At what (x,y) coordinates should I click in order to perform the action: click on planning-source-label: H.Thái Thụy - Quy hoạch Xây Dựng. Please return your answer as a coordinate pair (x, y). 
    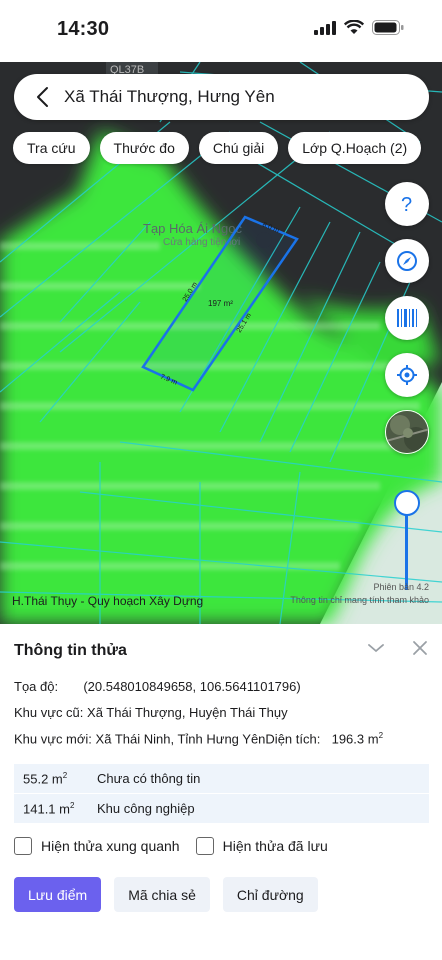
    Looking at the image, I should click on (108, 601).